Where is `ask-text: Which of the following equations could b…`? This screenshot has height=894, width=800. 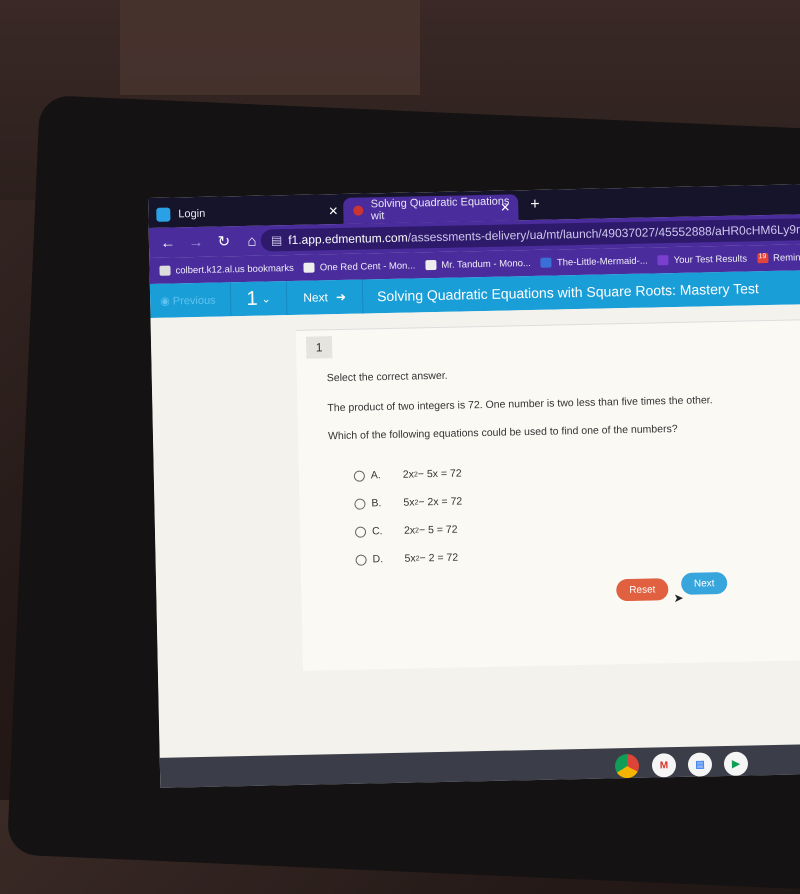 ask-text: Which of the following equations could b… is located at coordinates (502, 432).